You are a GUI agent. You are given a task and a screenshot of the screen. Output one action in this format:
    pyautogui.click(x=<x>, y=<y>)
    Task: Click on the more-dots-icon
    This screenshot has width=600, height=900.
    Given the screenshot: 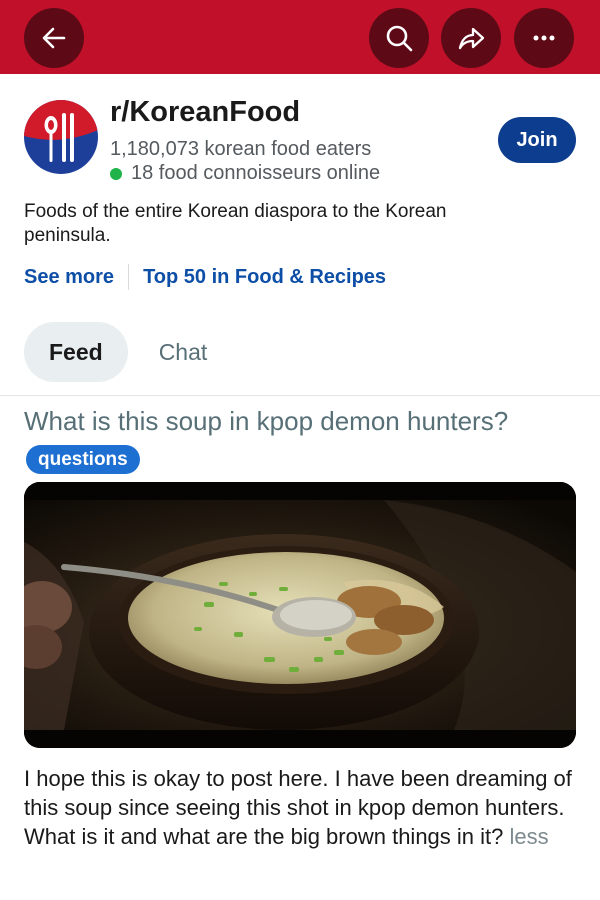 What is the action you would take?
    pyautogui.click(x=544, y=38)
    